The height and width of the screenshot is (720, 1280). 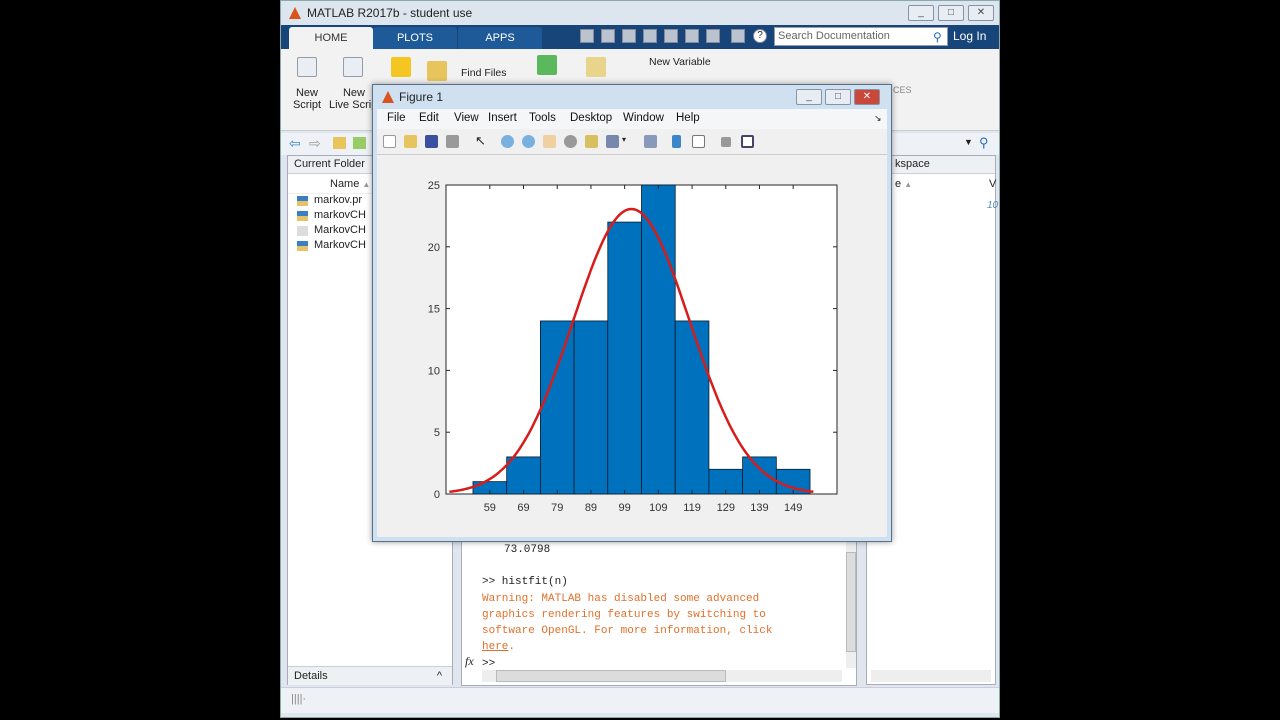 I want to click on show-plot-tools-icon, so click(x=747, y=141).